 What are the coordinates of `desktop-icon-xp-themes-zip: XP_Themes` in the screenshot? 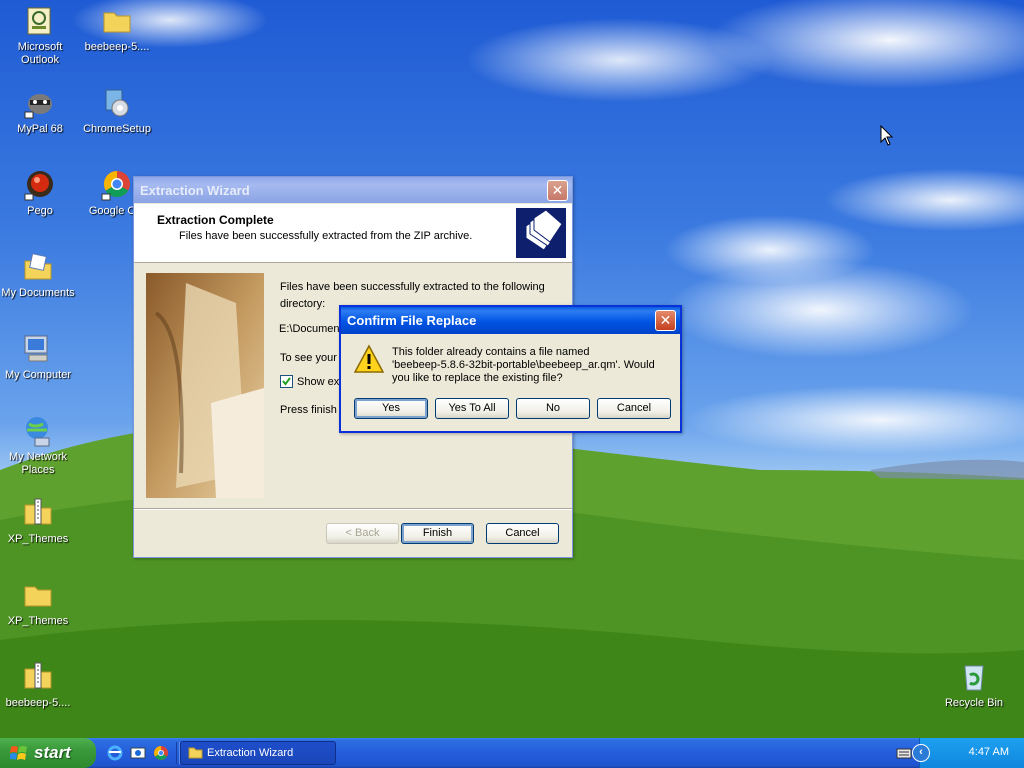 It's located at (39, 521).